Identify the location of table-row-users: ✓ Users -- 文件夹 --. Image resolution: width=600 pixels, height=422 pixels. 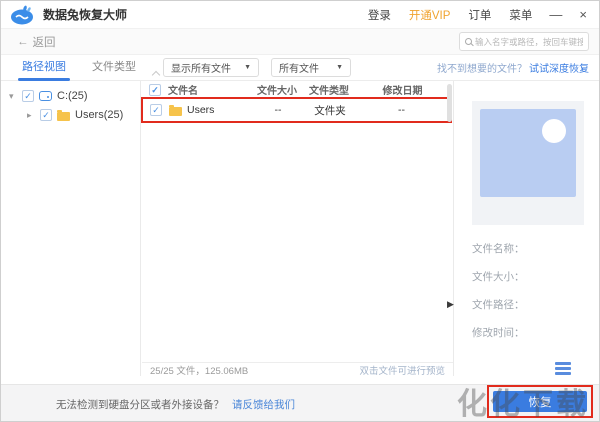
(296, 110).